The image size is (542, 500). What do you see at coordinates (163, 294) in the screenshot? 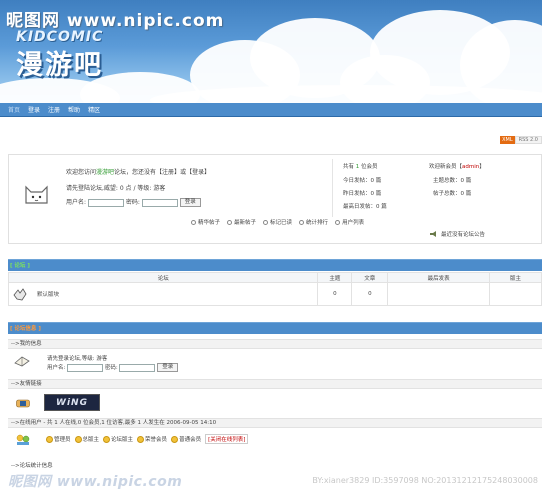
I see `forum-cell: 默认版块` at bounding box center [163, 294].